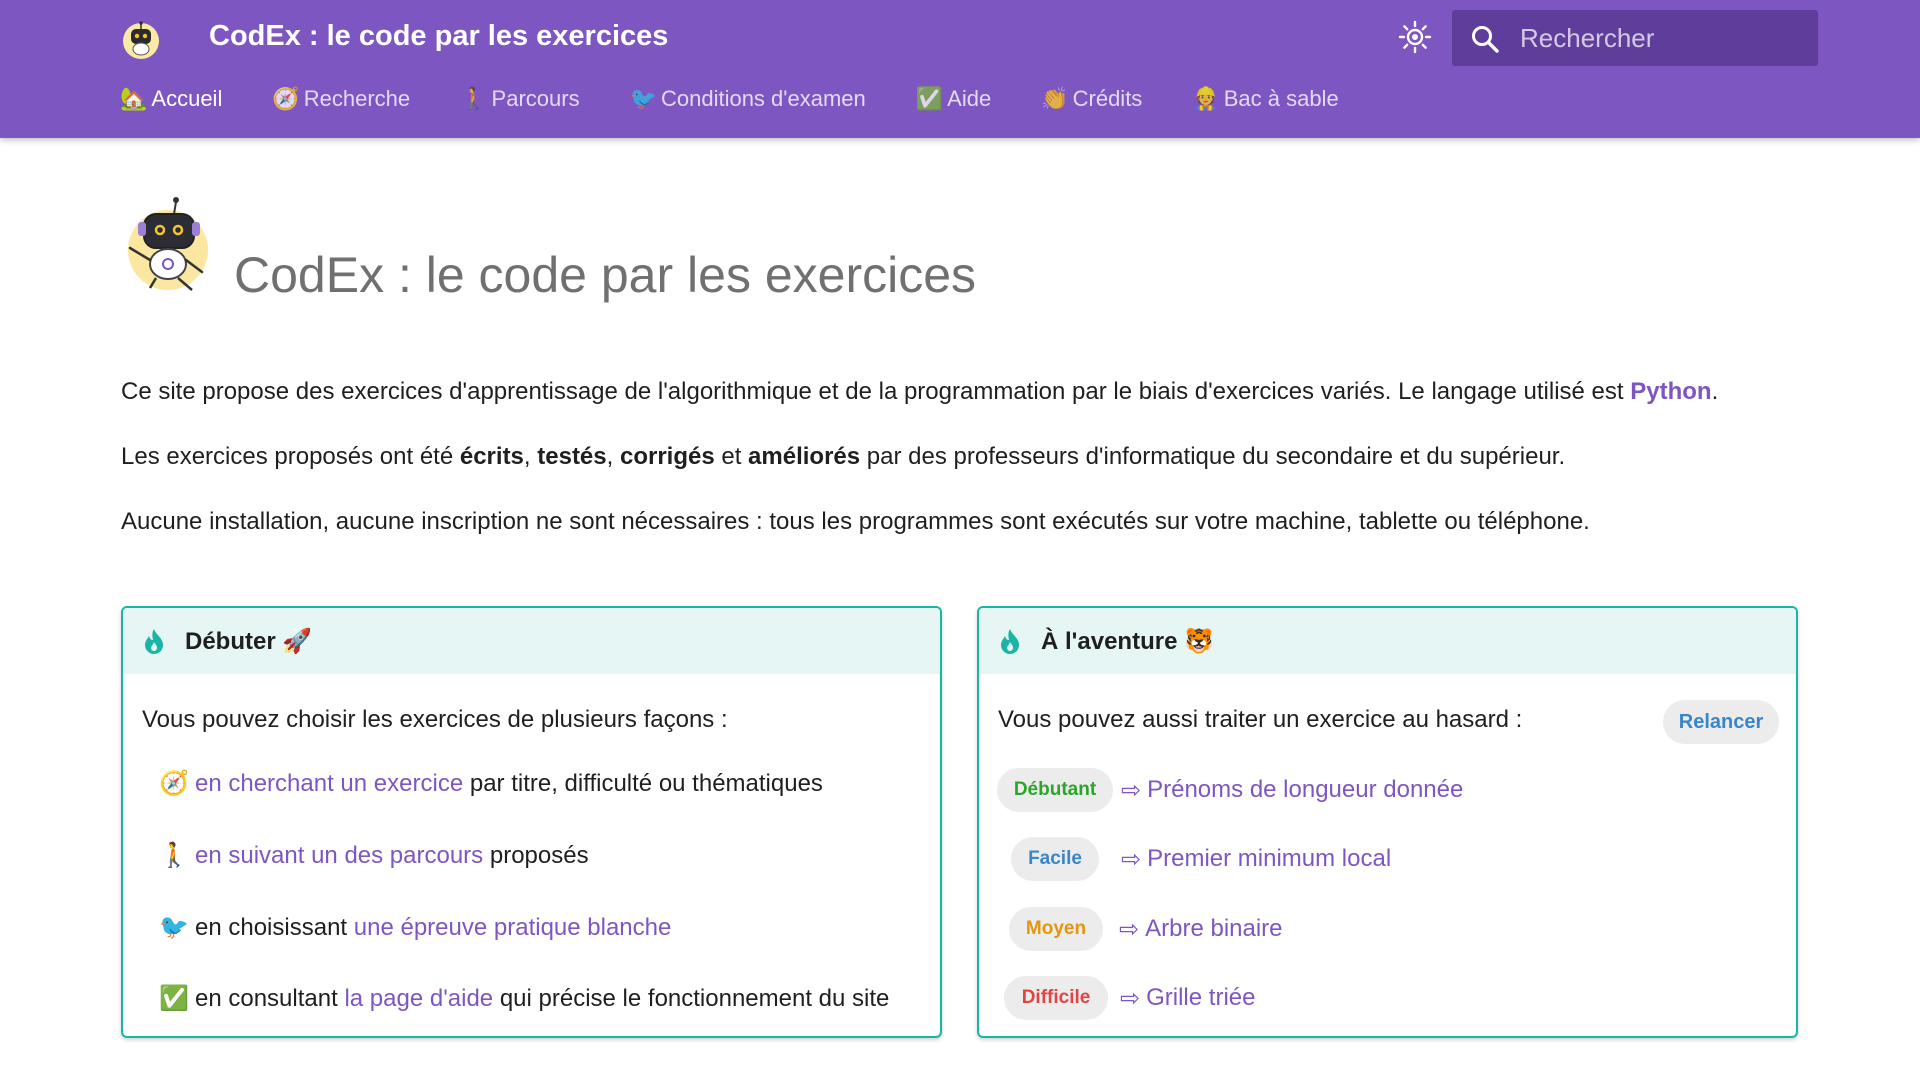 This screenshot has height=1080, width=1920. What do you see at coordinates (1670, 391) in the screenshot?
I see `python-link: Python` at bounding box center [1670, 391].